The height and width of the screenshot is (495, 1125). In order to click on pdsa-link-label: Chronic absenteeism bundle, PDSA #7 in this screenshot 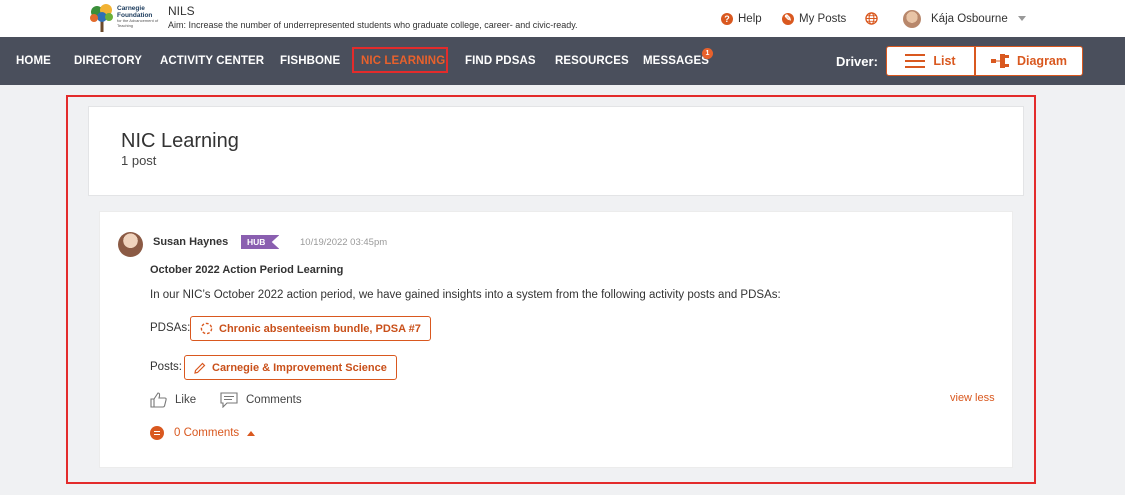, I will do `click(320, 328)`.